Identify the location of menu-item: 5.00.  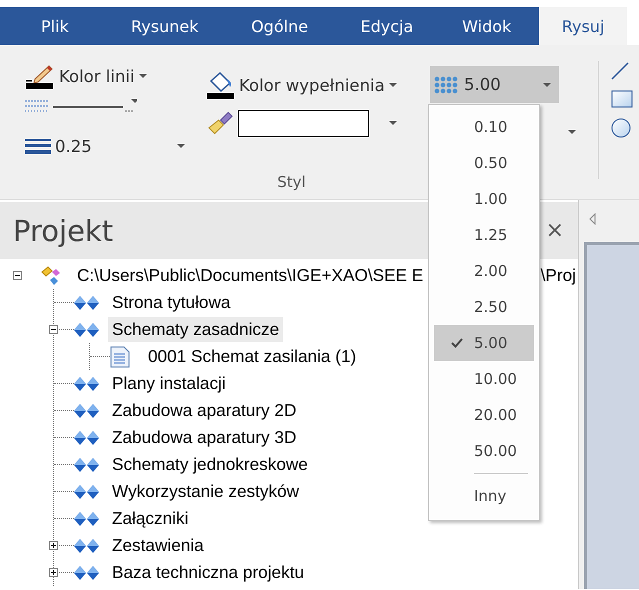
(484, 343).